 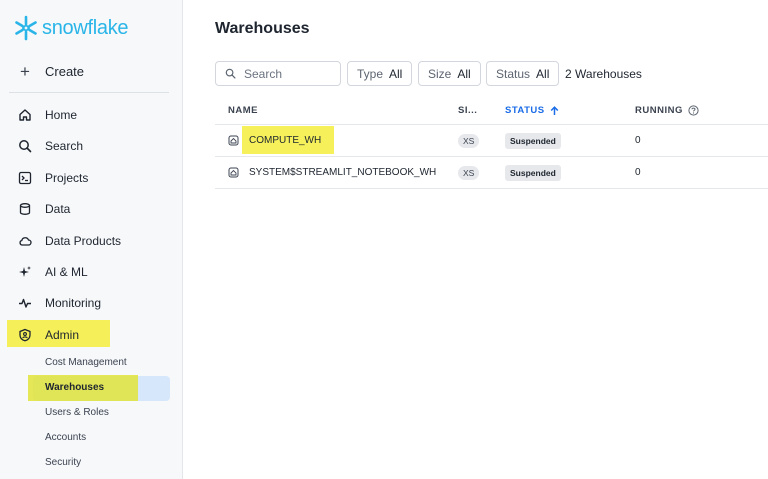 I want to click on sidebar-item-monitoring: Monitoring, so click(x=59, y=303).